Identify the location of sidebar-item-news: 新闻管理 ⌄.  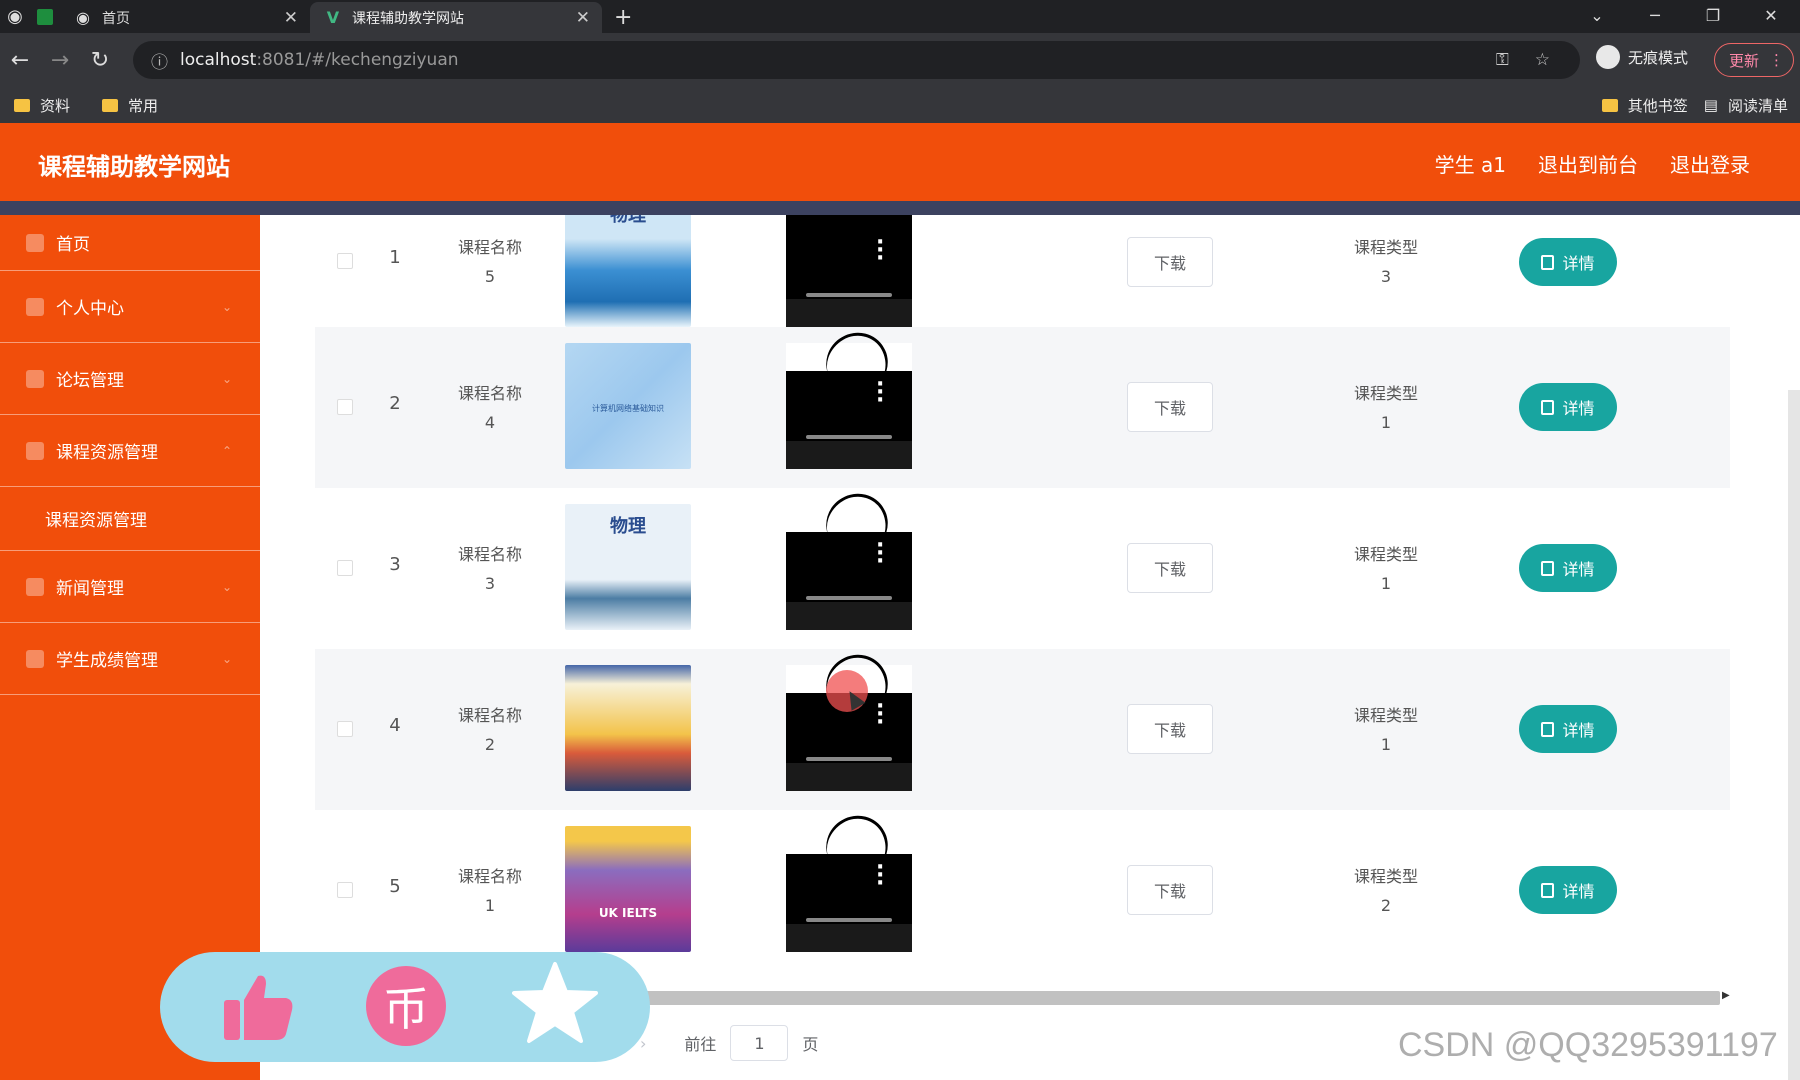
(130, 587).